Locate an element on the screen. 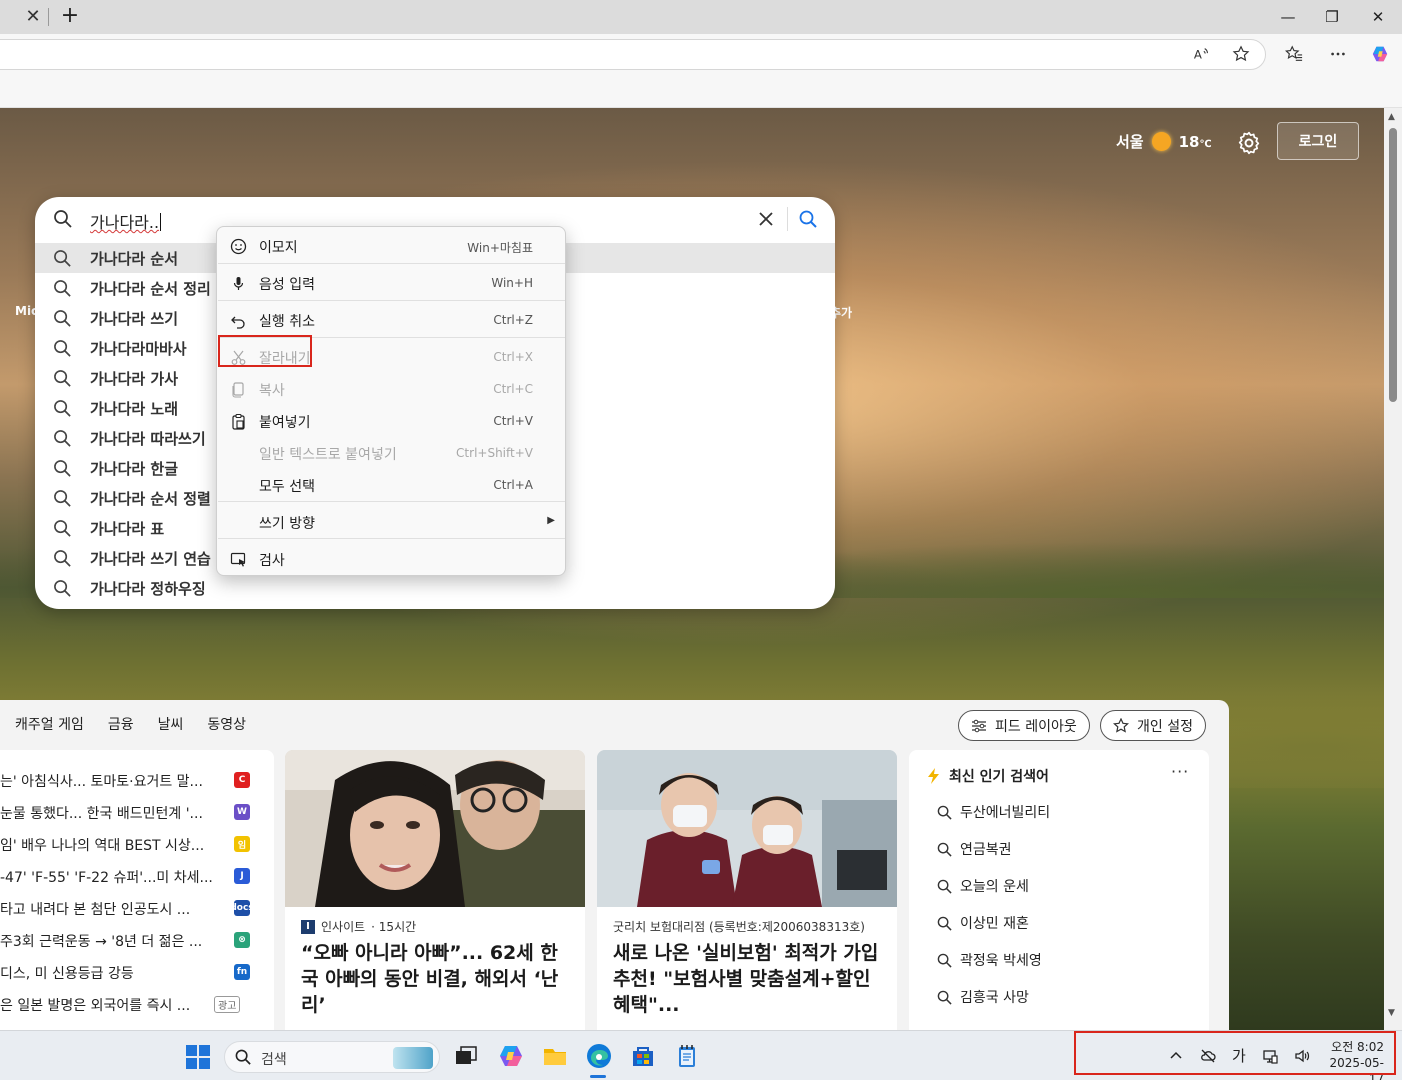  windows-taskbar: 검색 가 오전 8:02 2025-05-17 is located at coordinates (701, 1055).